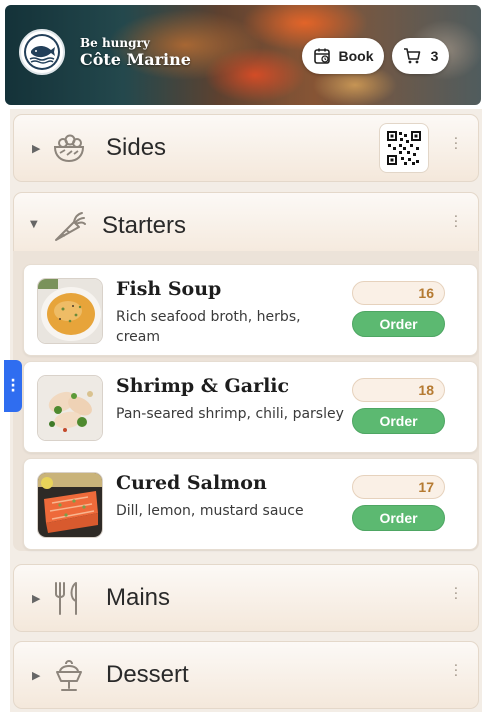  I want to click on item-name: Shrimp & Garlic, so click(203, 386).